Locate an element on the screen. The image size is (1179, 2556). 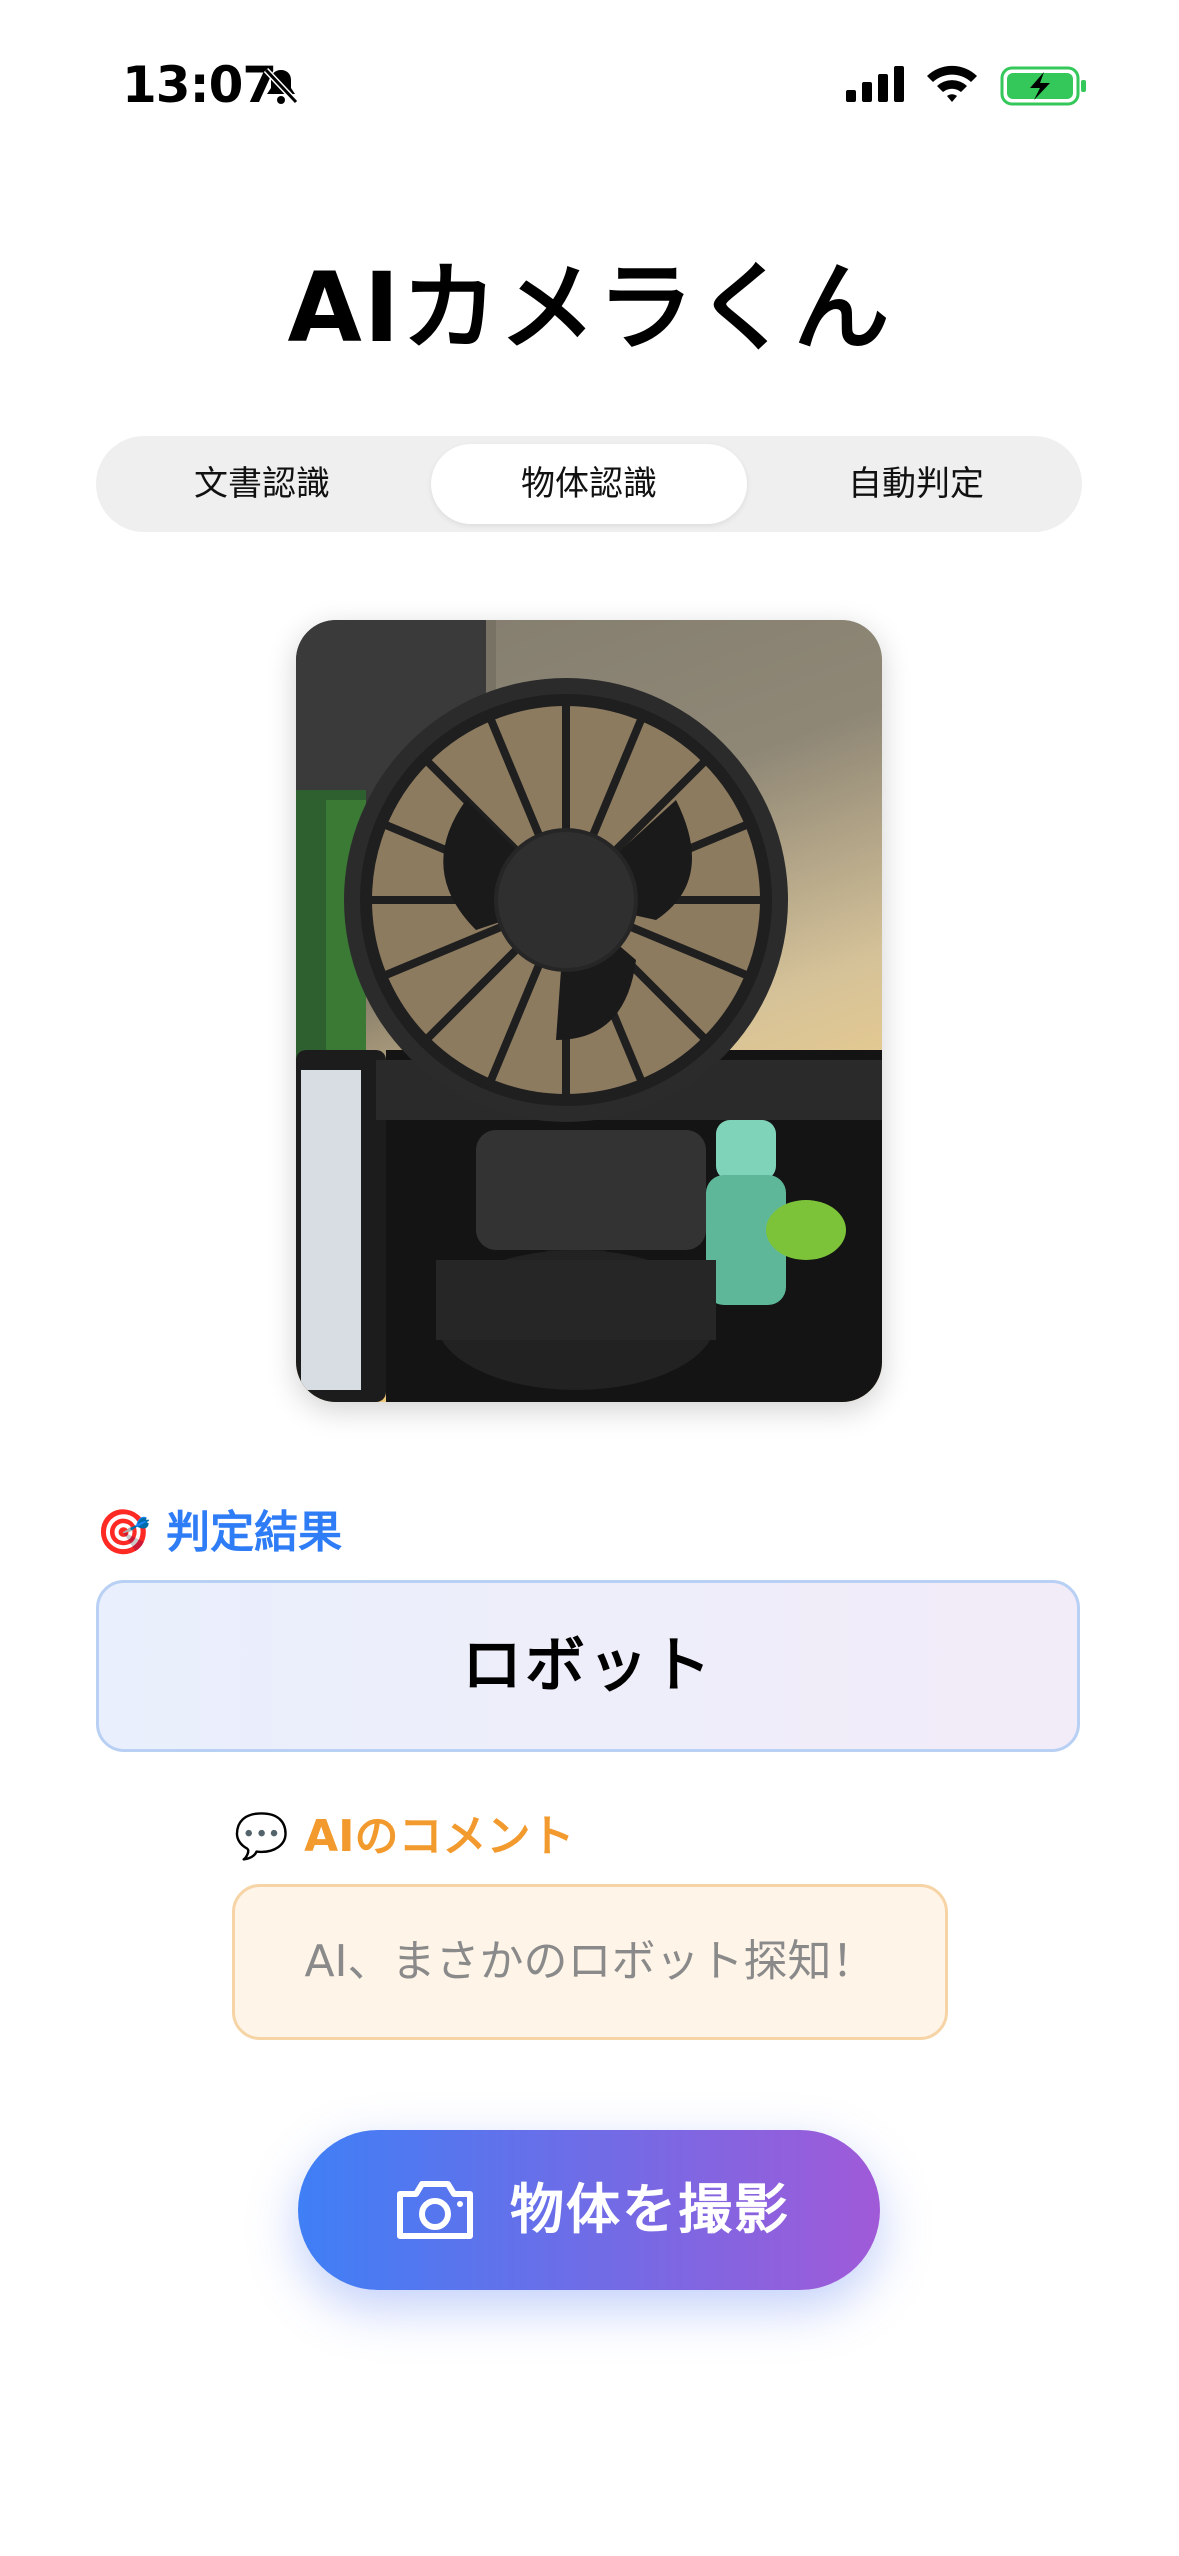
camera-icon is located at coordinates (435, 2210).